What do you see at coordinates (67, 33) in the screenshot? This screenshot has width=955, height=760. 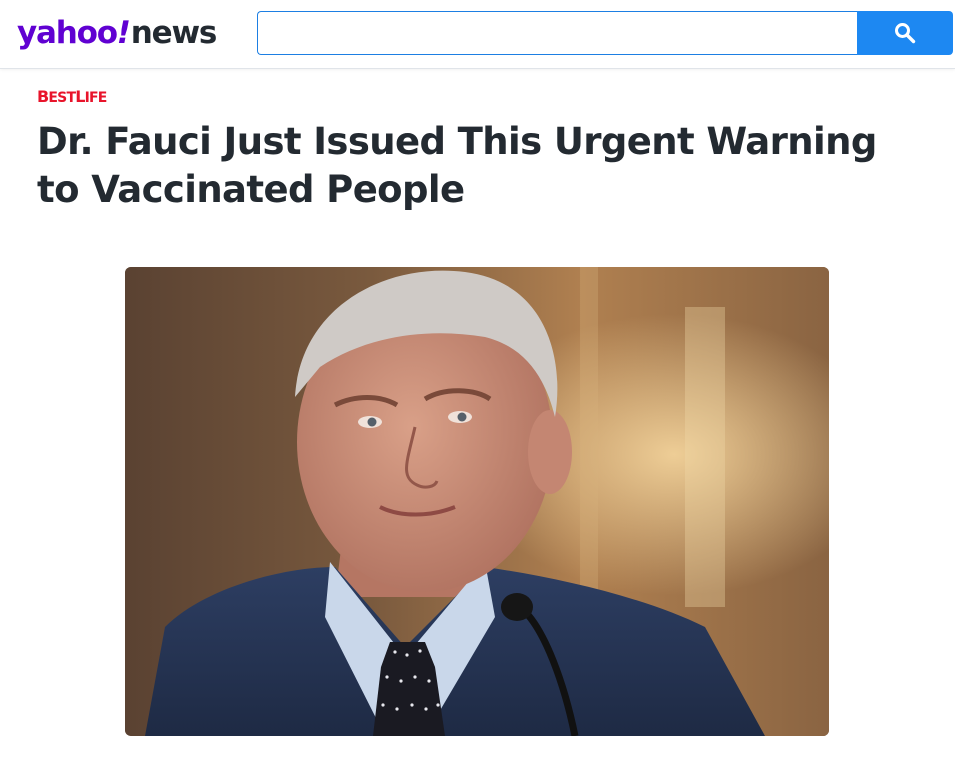 I see `logo-brand: yahoo` at bounding box center [67, 33].